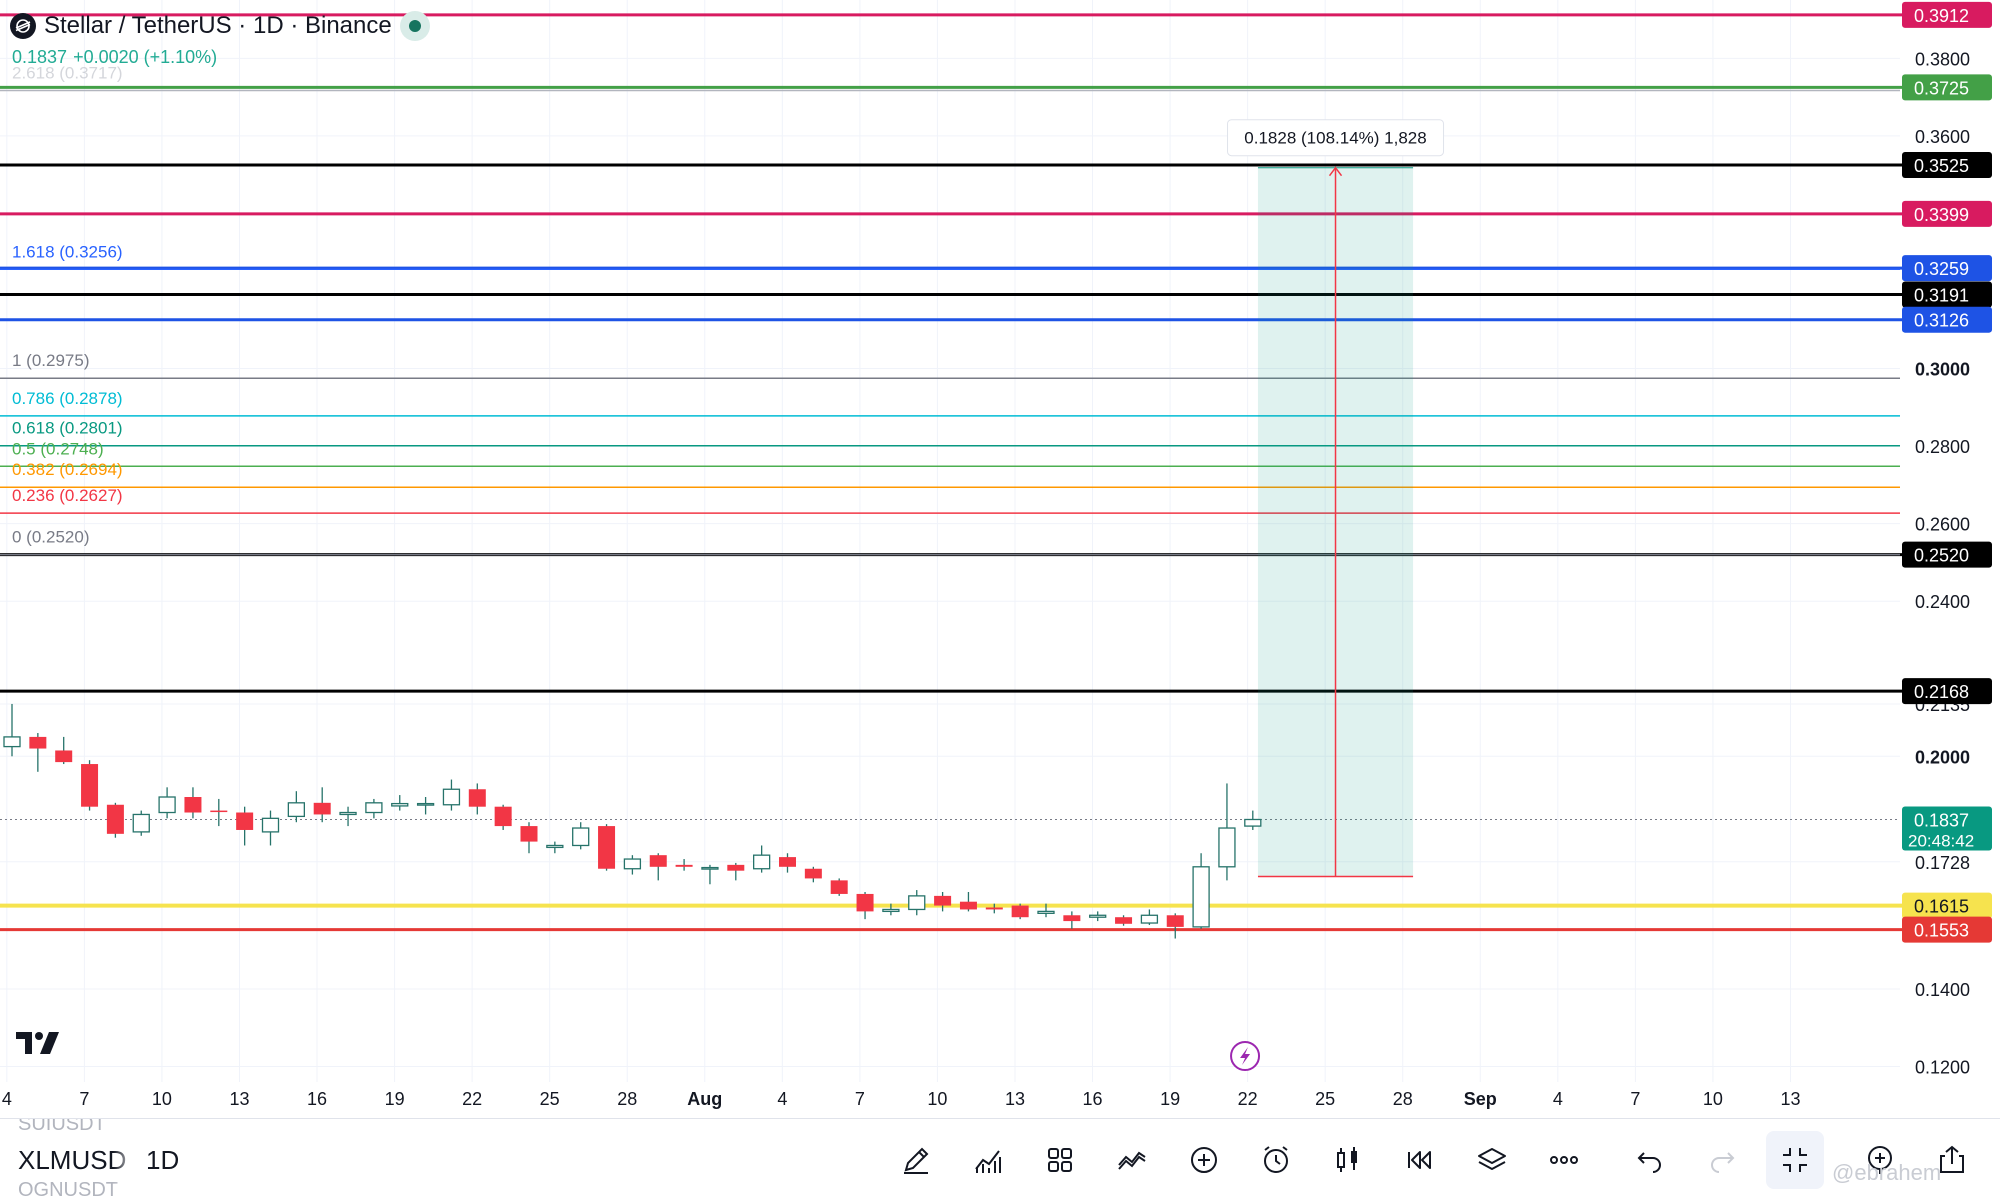  I want to click on price-tick-label: 0.2800, so click(1942, 447).